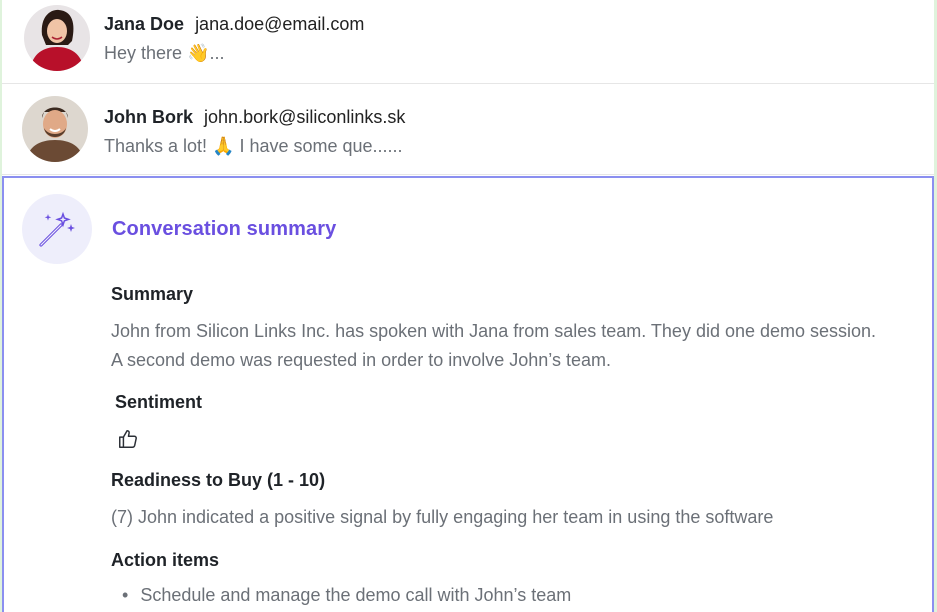 The width and height of the screenshot is (937, 612). I want to click on sender-name: John Bork, so click(149, 117).